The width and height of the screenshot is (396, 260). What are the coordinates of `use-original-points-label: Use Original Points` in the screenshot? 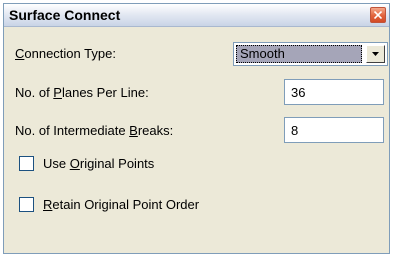 It's located at (98, 163).